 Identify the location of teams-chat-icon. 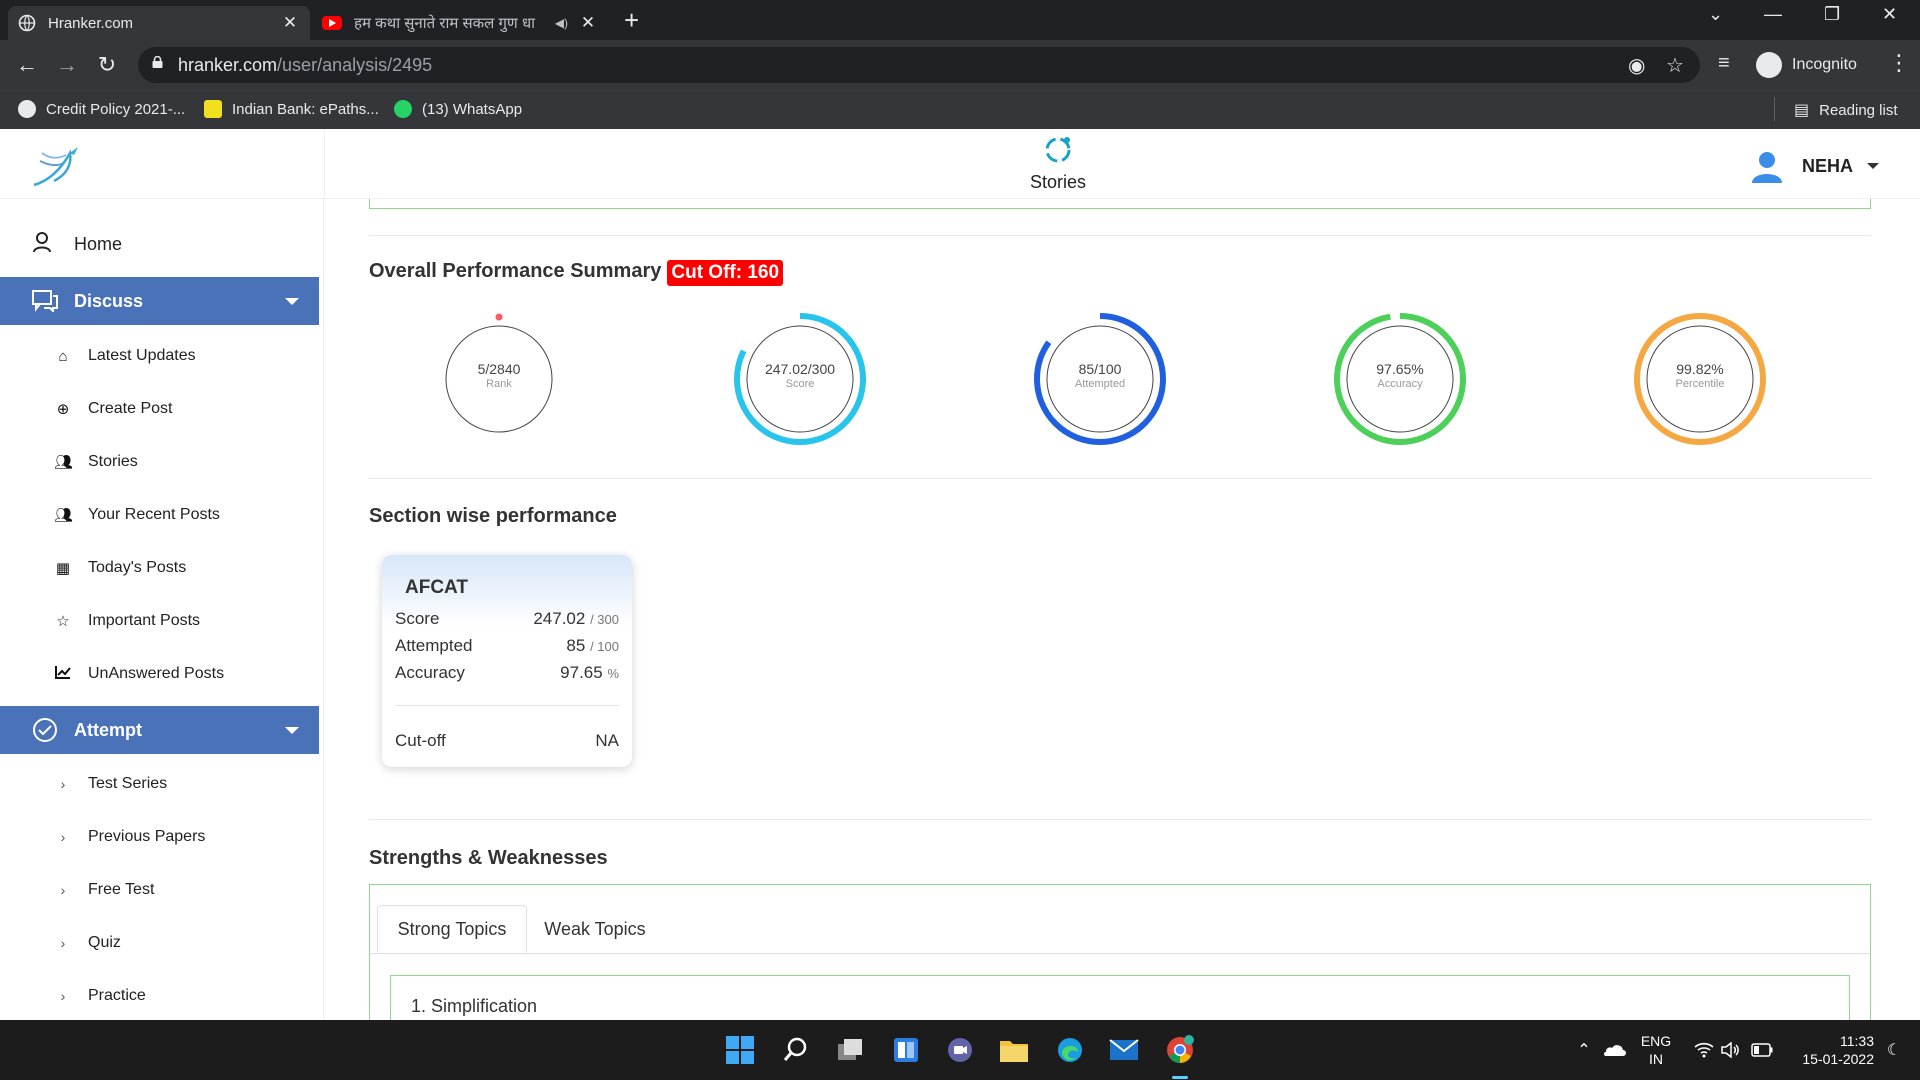
(960, 1050).